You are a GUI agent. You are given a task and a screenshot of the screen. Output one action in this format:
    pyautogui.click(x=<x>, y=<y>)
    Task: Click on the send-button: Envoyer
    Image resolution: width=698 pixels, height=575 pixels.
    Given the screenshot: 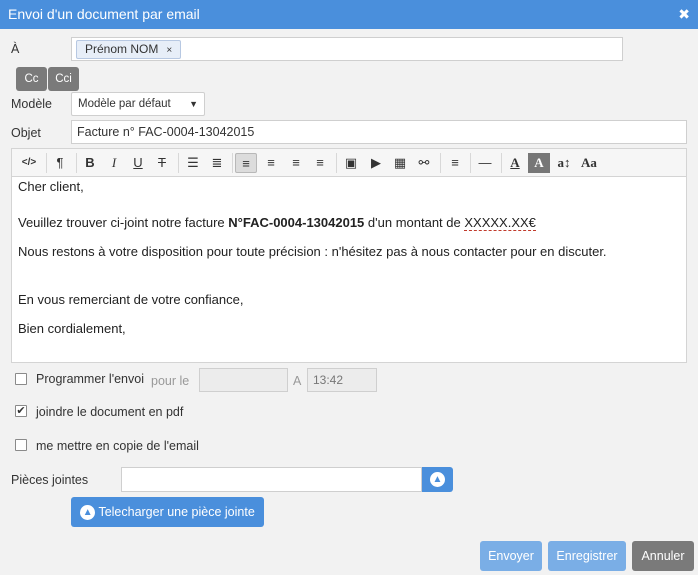 What is the action you would take?
    pyautogui.click(x=511, y=556)
    